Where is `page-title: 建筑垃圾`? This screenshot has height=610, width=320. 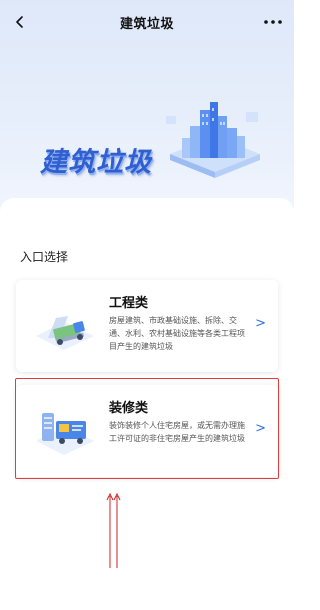
page-title: 建筑垃圾 is located at coordinates (146, 24).